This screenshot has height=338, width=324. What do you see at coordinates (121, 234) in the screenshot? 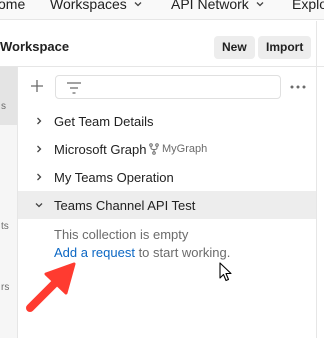
I see `empty-collection-message: This collection is empty` at bounding box center [121, 234].